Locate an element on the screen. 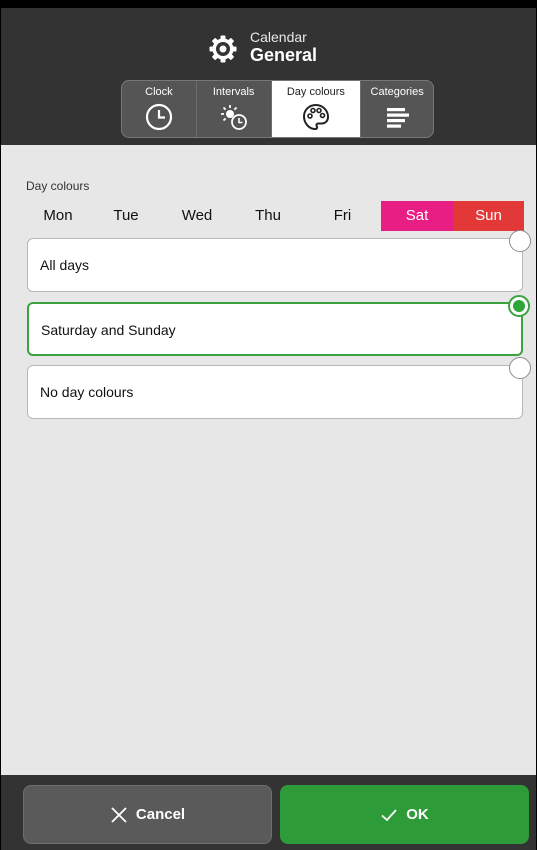 This screenshot has width=537, height=850. tab-categories: Categories is located at coordinates (396, 109).